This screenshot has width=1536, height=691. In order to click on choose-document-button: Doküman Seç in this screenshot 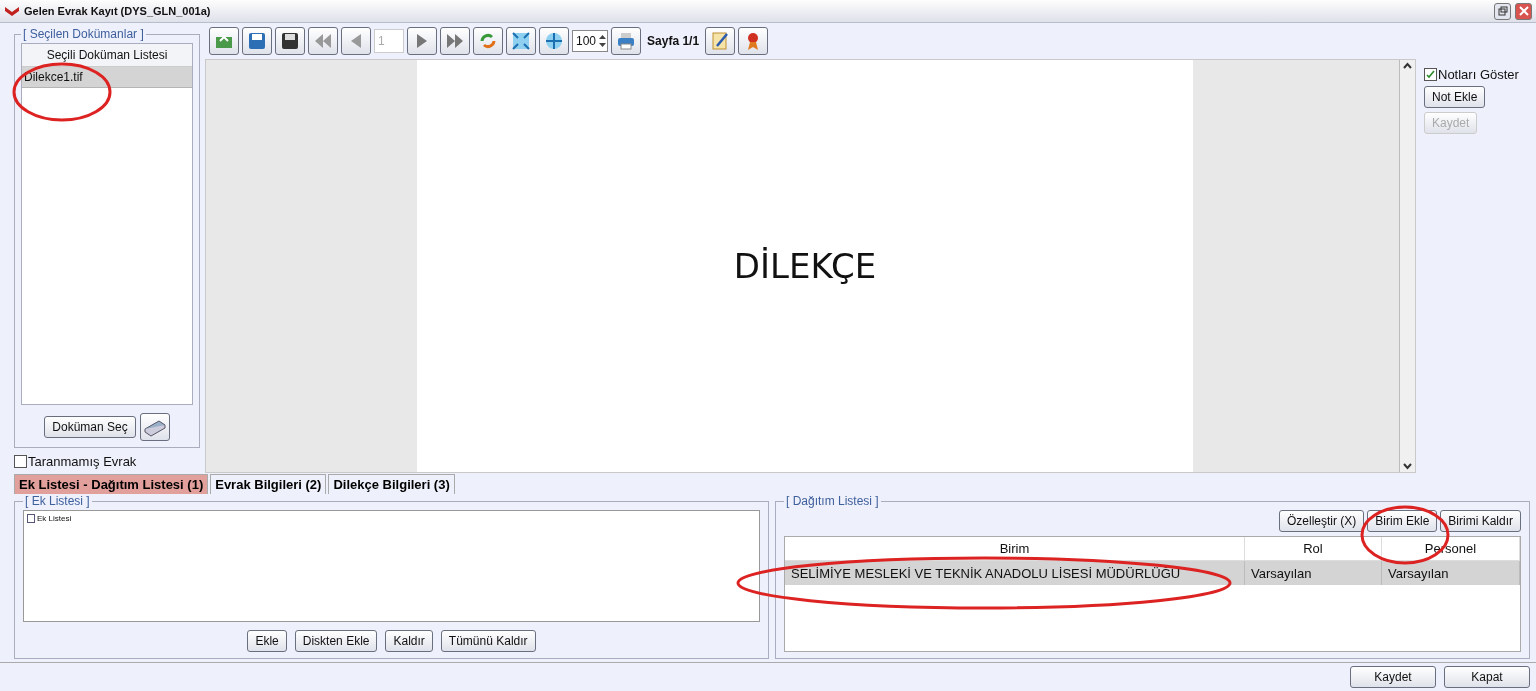, I will do `click(90, 427)`.